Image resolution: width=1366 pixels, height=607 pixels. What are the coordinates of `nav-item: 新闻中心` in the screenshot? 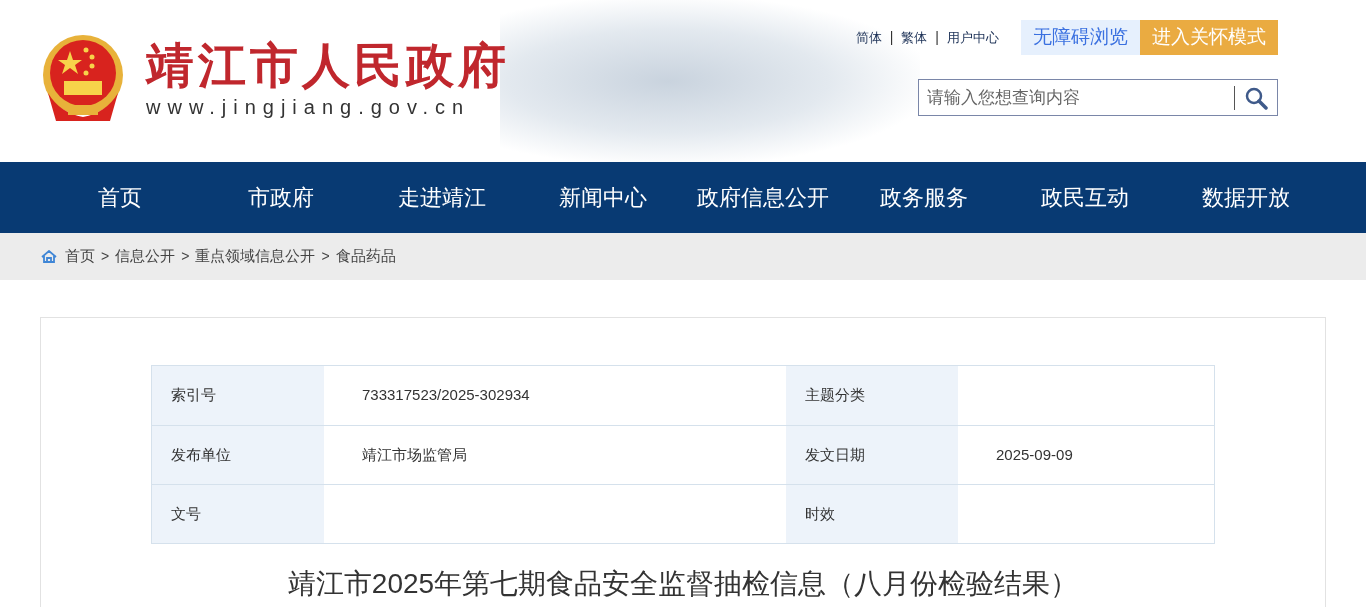 It's located at (602, 197).